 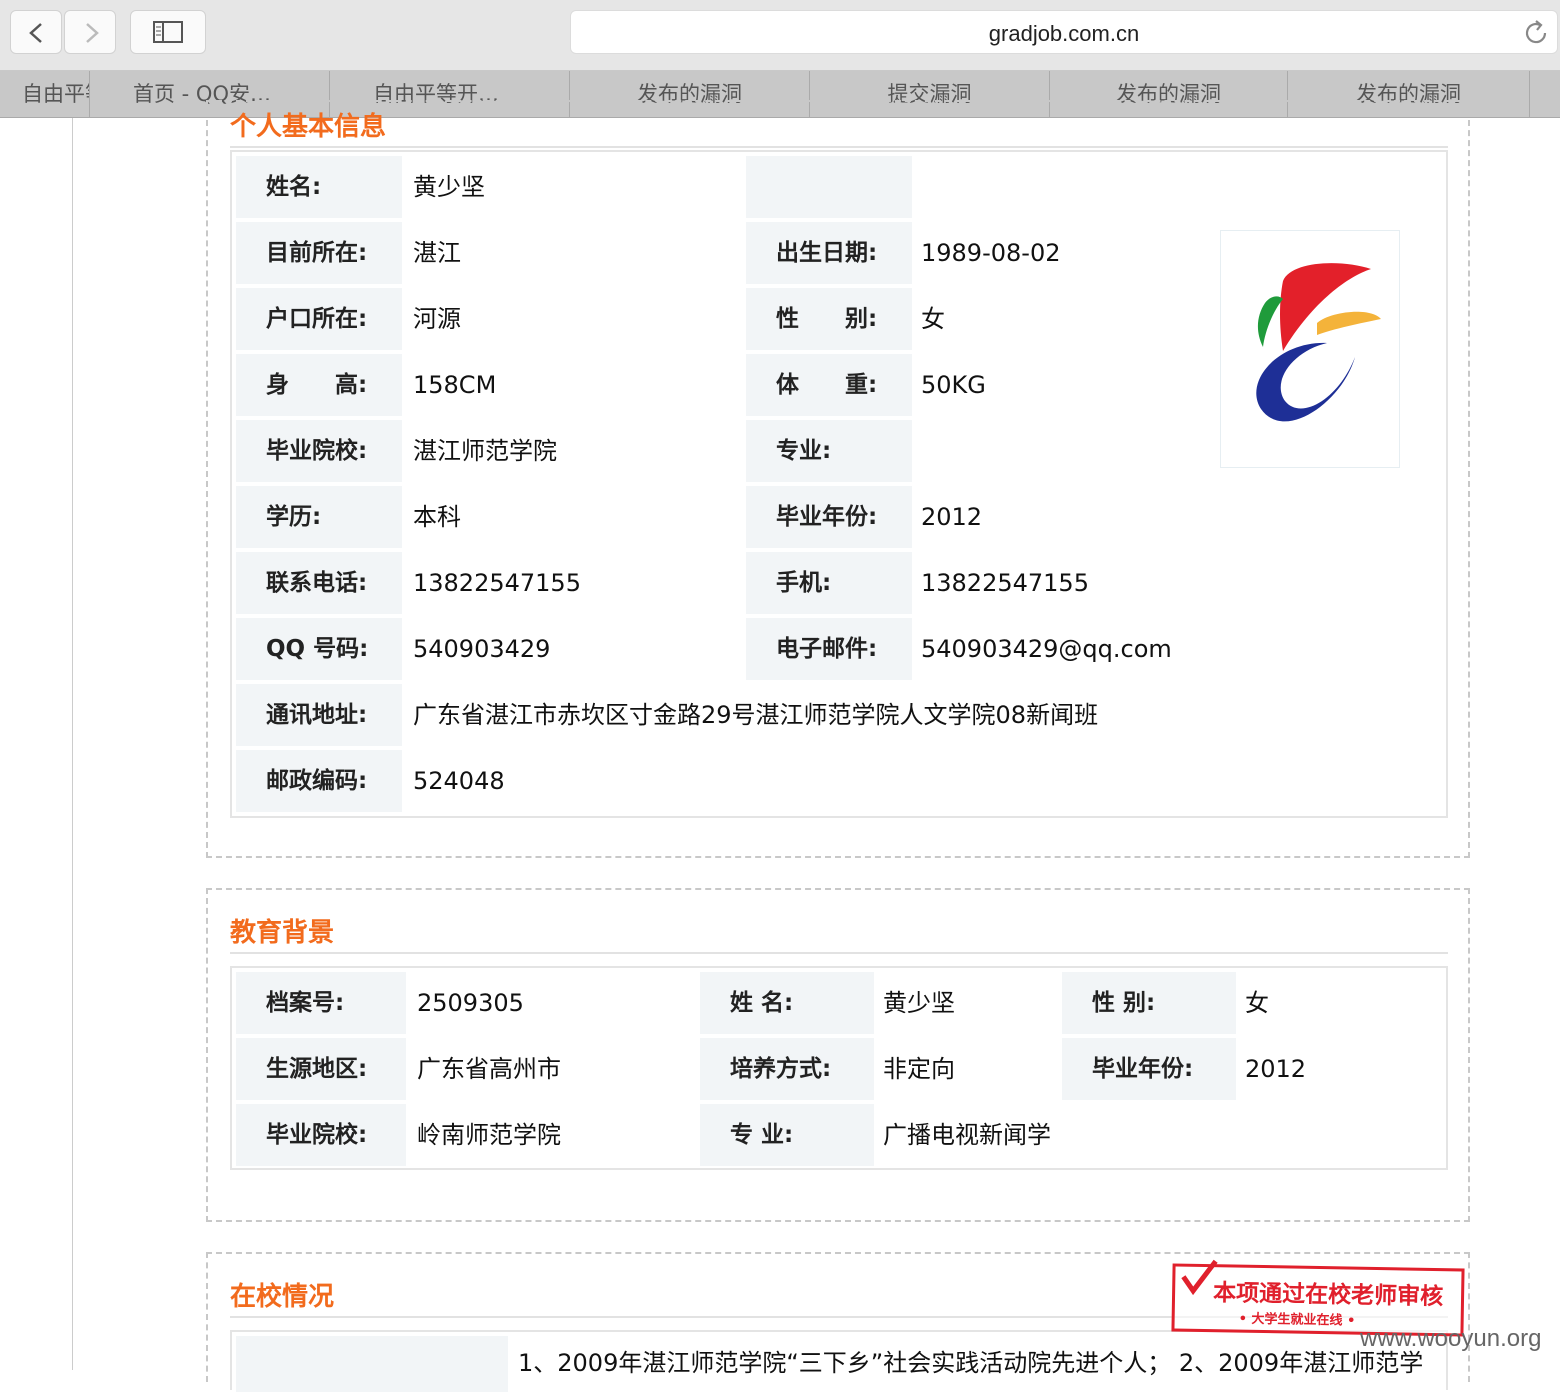 I want to click on field-label: 出生日期:, so click(x=829, y=253).